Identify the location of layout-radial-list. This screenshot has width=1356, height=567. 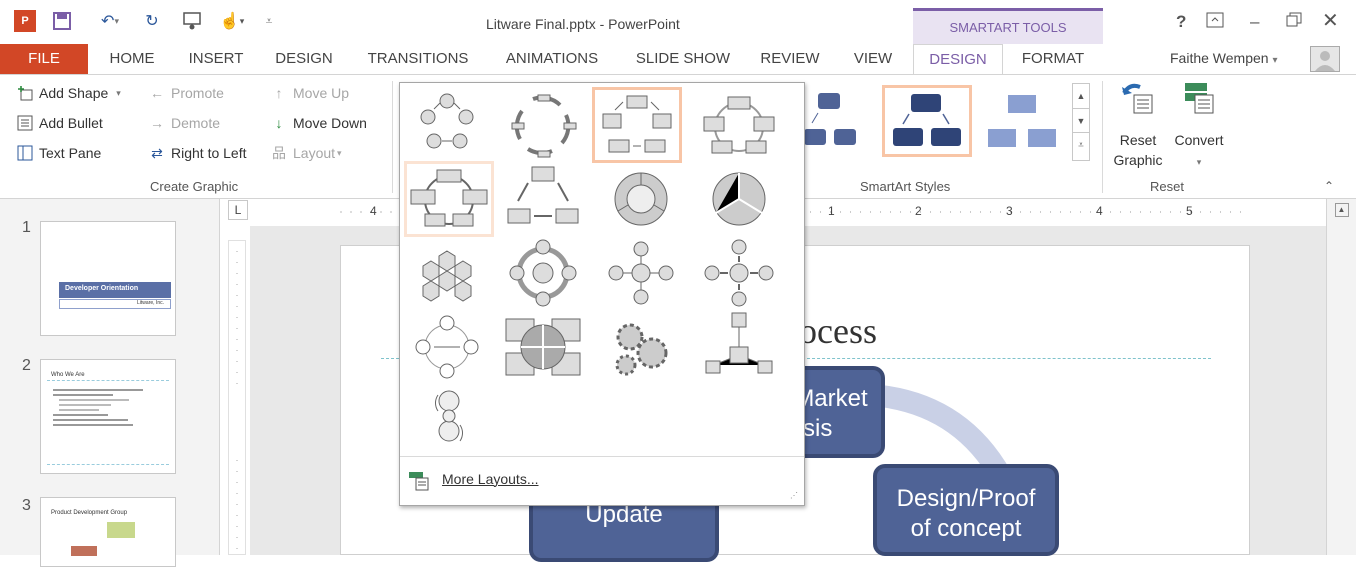
(739, 347).